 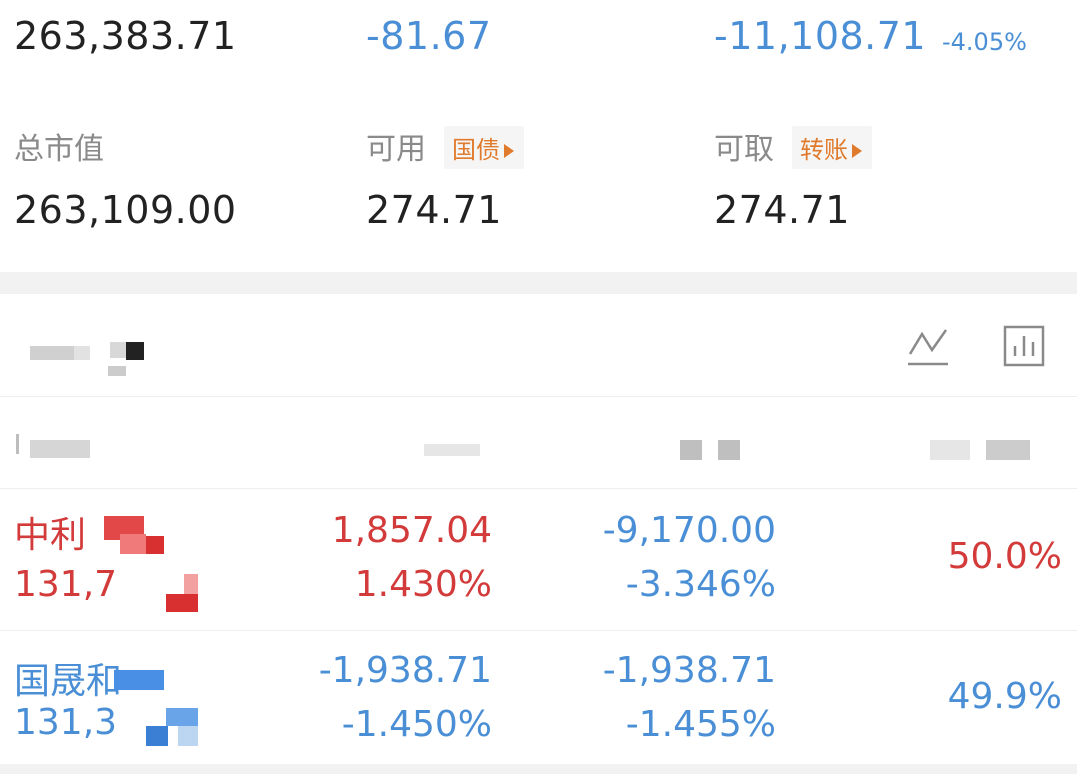 What do you see at coordinates (405, 670) in the screenshot?
I see `daily-pnl: -1,938.71` at bounding box center [405, 670].